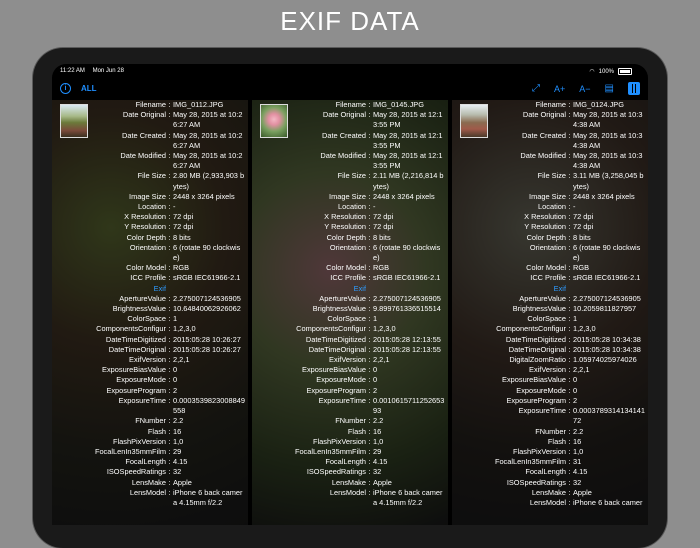  Describe the element at coordinates (350, 472) in the screenshot. I see `exif-row: ISOSpeedRatings:32` at that location.